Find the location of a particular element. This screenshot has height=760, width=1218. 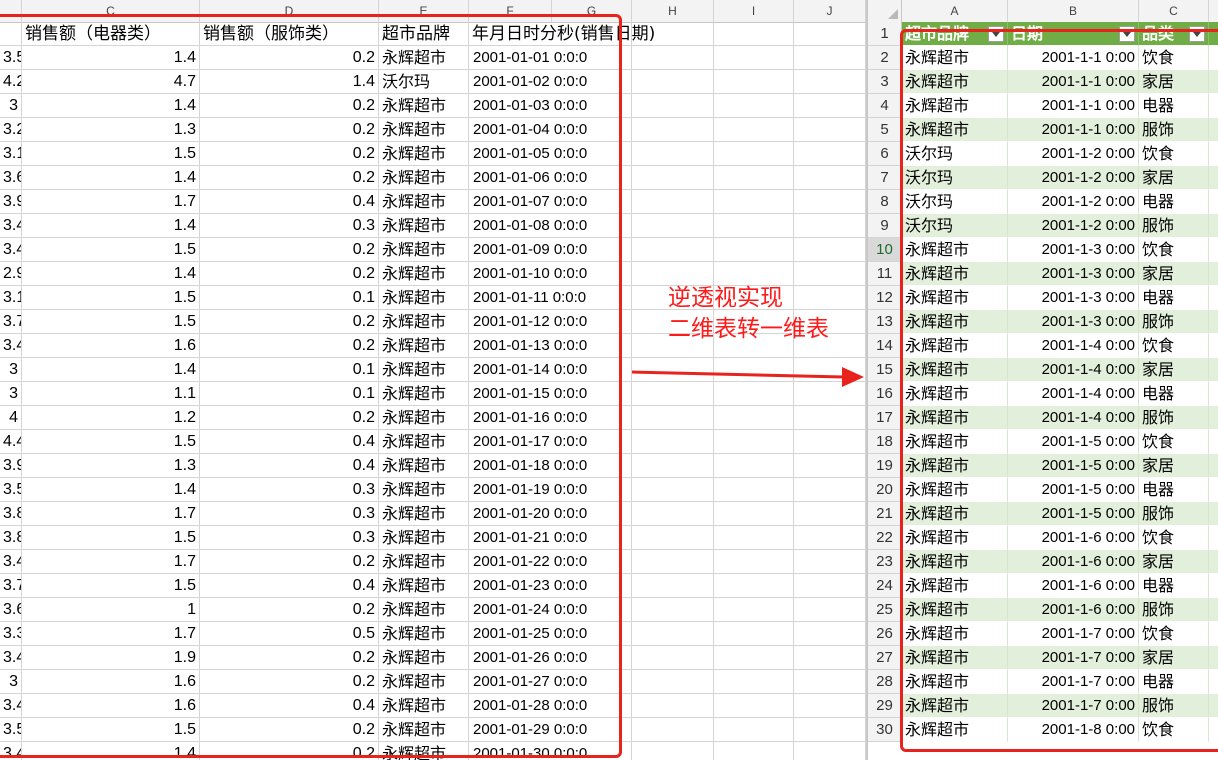

cell-d: 0.4 is located at coordinates (289, 586).